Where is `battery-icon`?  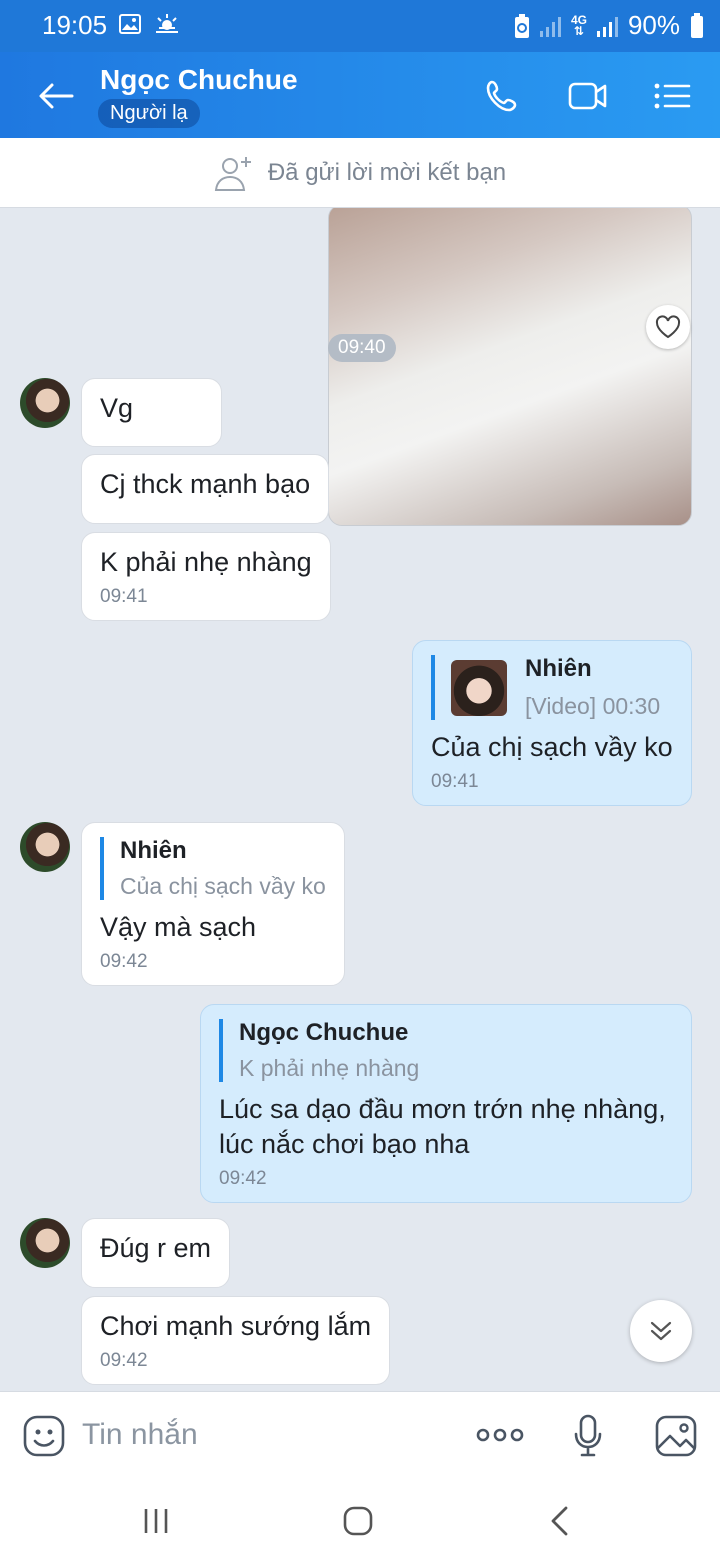
battery-icon is located at coordinates (697, 25).